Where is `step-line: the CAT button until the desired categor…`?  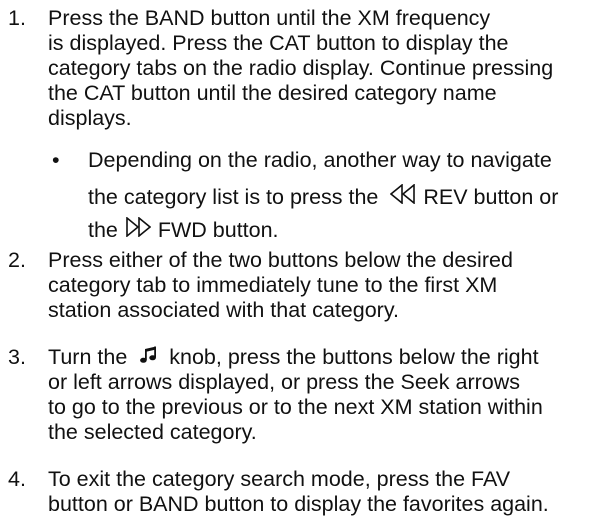 step-line: the CAT button until the desired categor… is located at coordinates (272, 93).